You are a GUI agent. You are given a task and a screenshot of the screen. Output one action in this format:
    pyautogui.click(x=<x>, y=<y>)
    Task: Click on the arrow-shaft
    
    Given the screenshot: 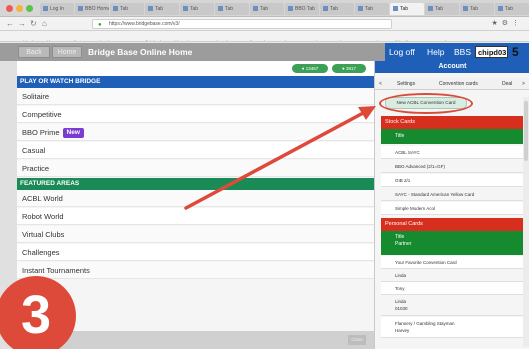 What is the action you would take?
    pyautogui.click(x=275, y=160)
    